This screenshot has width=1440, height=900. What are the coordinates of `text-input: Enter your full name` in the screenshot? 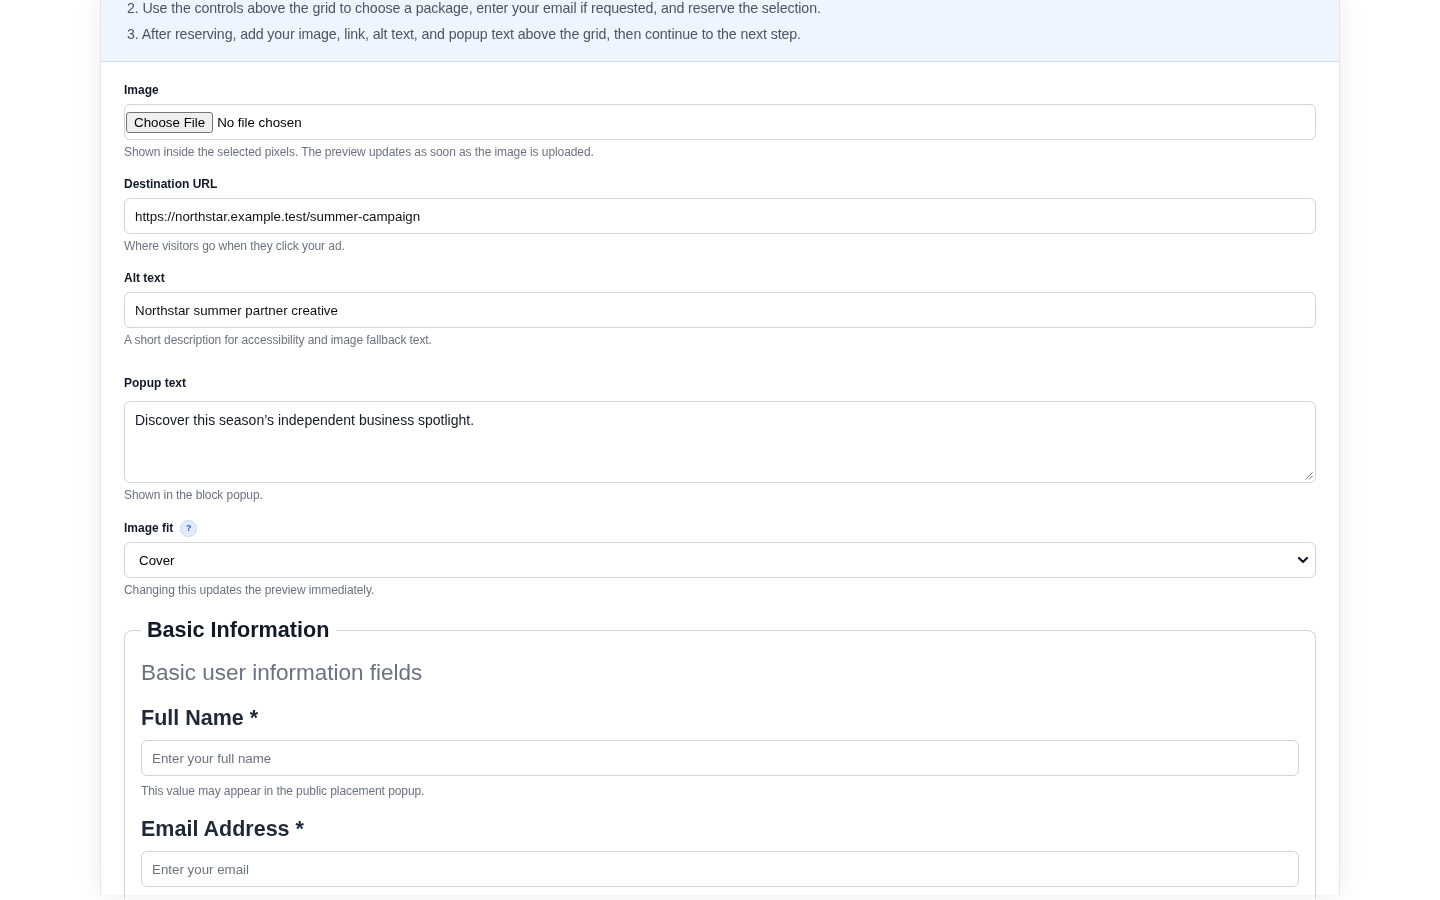 It's located at (720, 758).